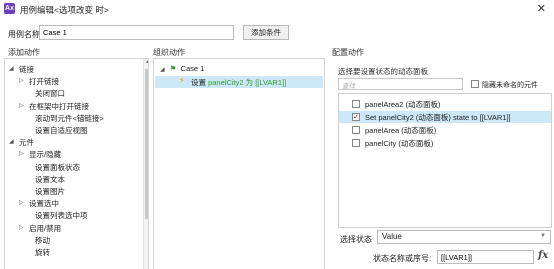 The height and width of the screenshot is (269, 554). I want to click on case-name-input, so click(136, 32).